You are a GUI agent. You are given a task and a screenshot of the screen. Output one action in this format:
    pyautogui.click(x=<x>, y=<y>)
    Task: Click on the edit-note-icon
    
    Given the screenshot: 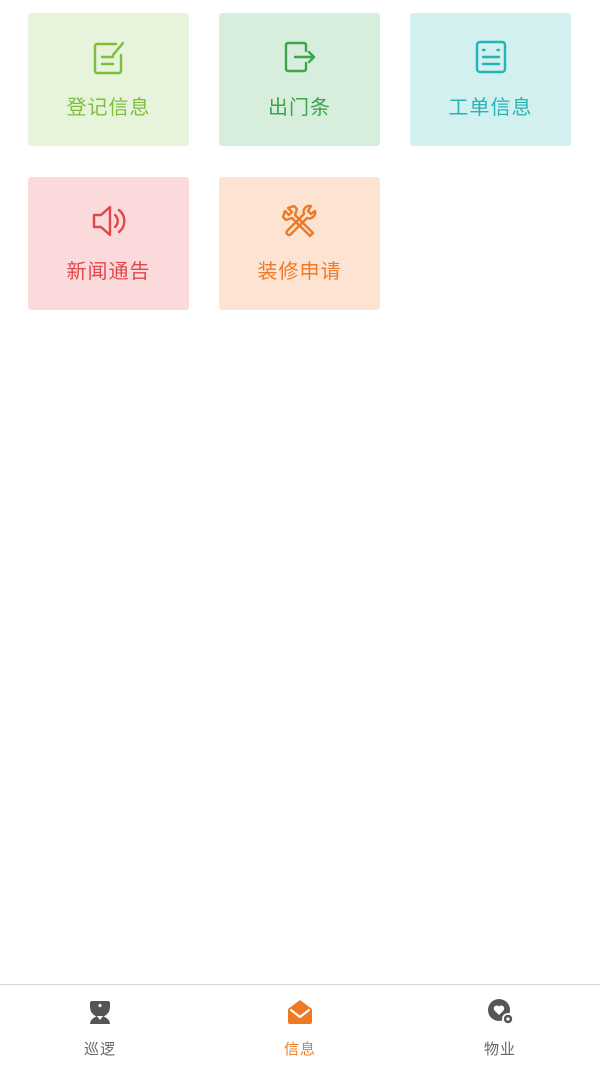 What is the action you would take?
    pyautogui.click(x=109, y=57)
    